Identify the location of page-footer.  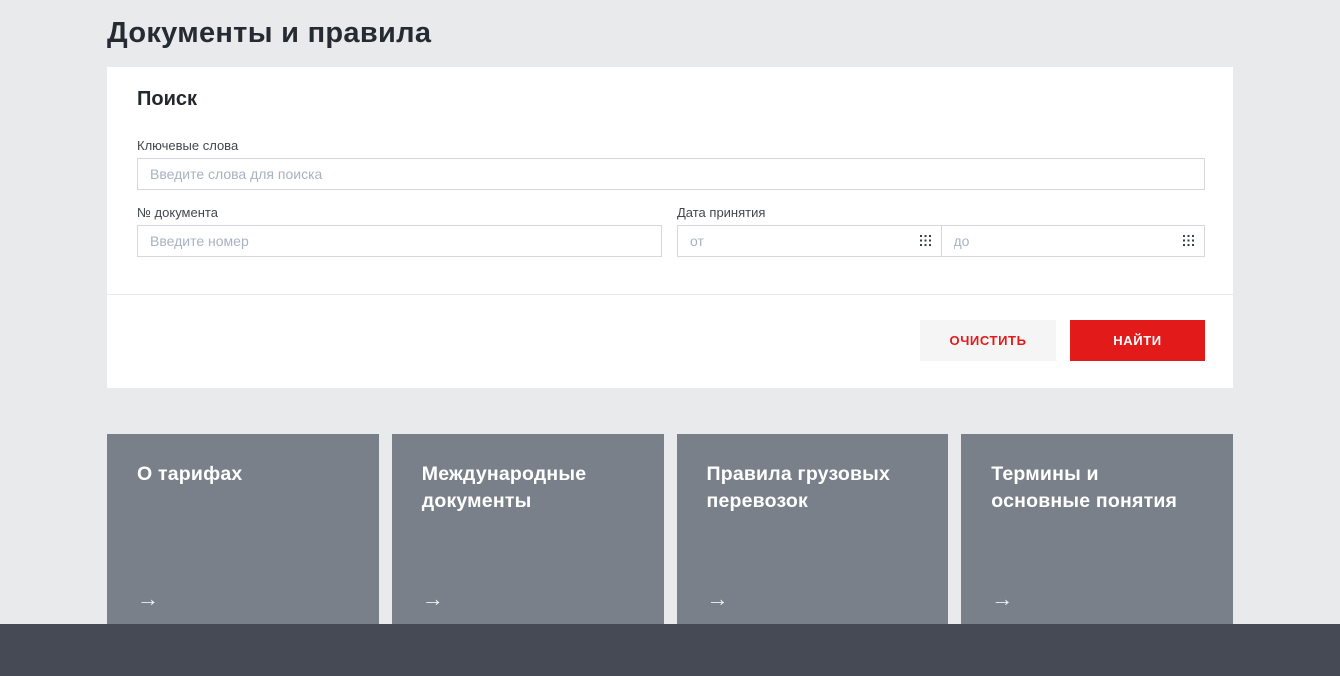
(670, 650).